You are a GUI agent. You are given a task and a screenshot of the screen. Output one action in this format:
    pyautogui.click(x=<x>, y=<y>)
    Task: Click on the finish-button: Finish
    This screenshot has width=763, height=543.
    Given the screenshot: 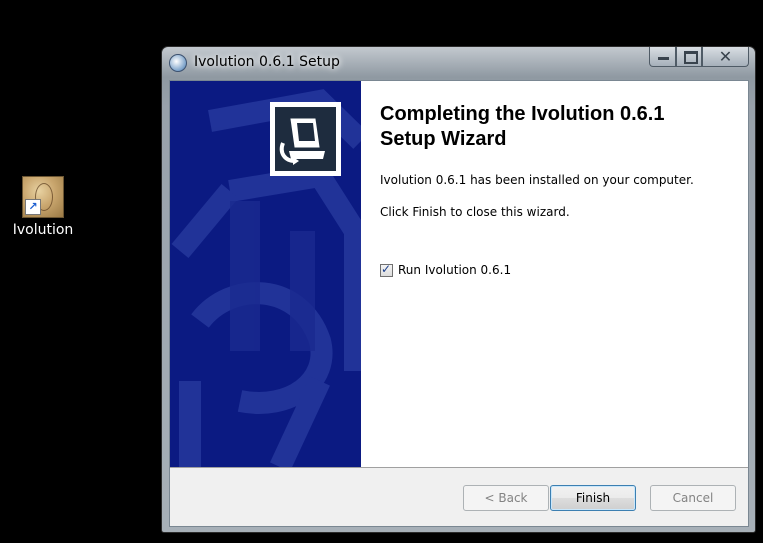 What is the action you would take?
    pyautogui.click(x=593, y=498)
    